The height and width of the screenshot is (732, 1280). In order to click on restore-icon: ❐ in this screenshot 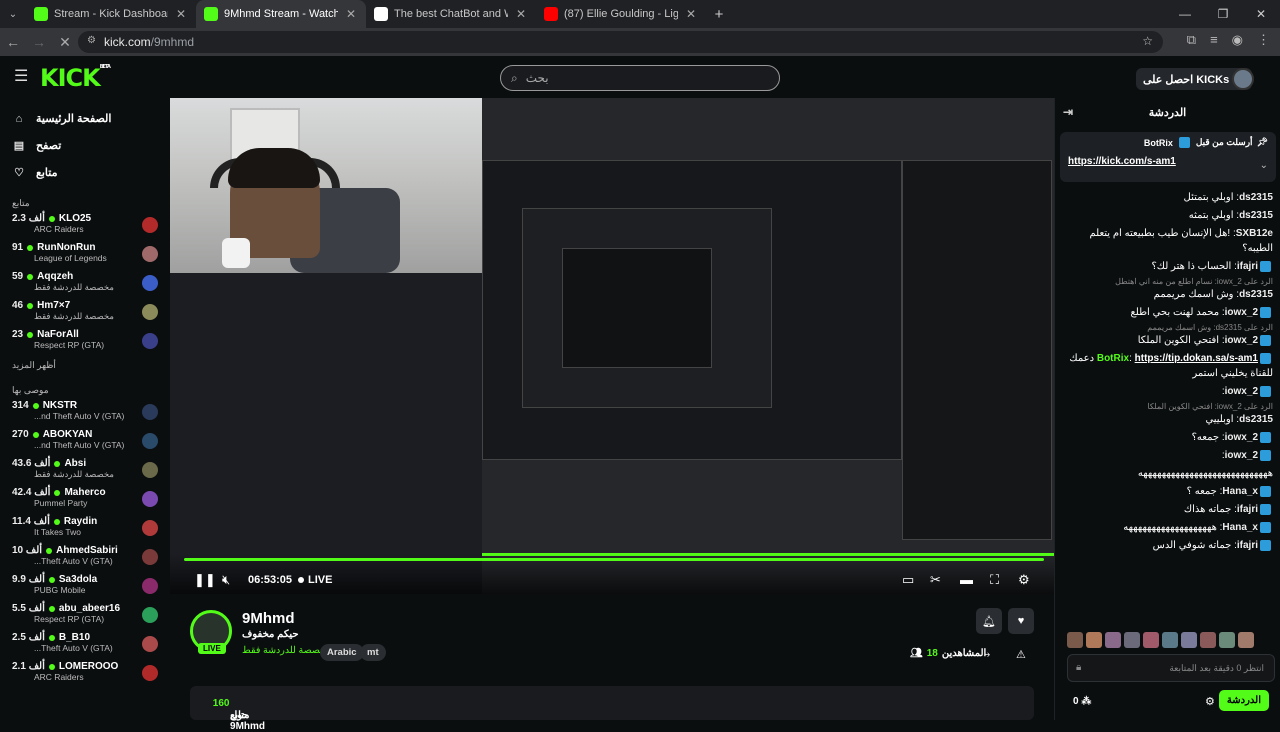, I will do `click(1223, 14)`.